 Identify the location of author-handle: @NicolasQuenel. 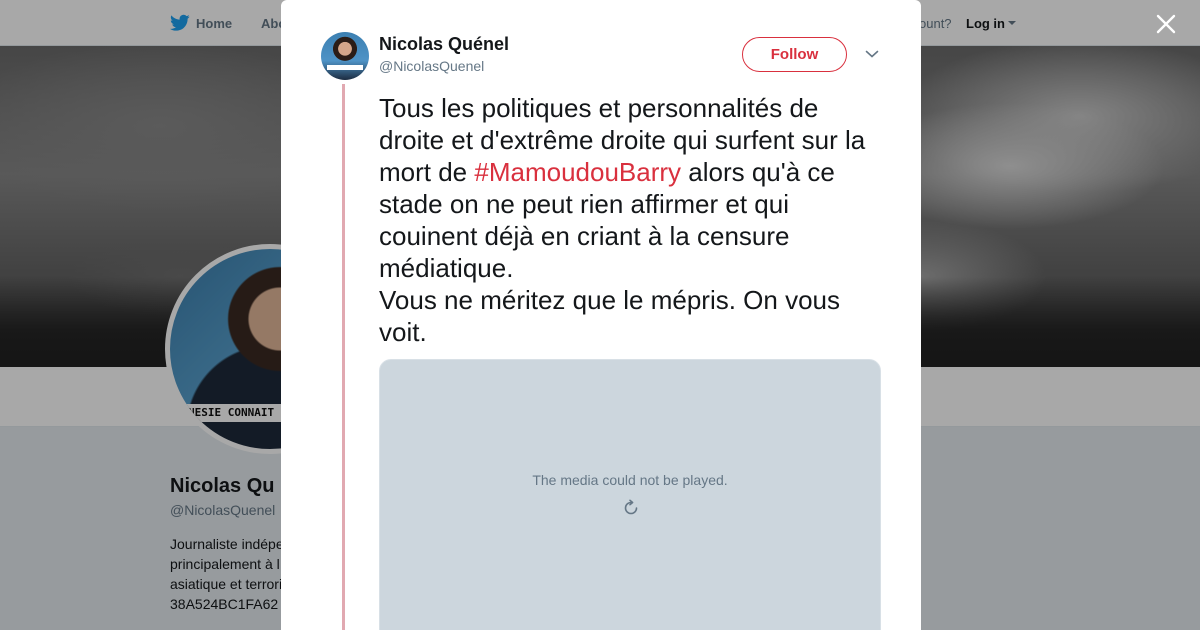
(431, 66).